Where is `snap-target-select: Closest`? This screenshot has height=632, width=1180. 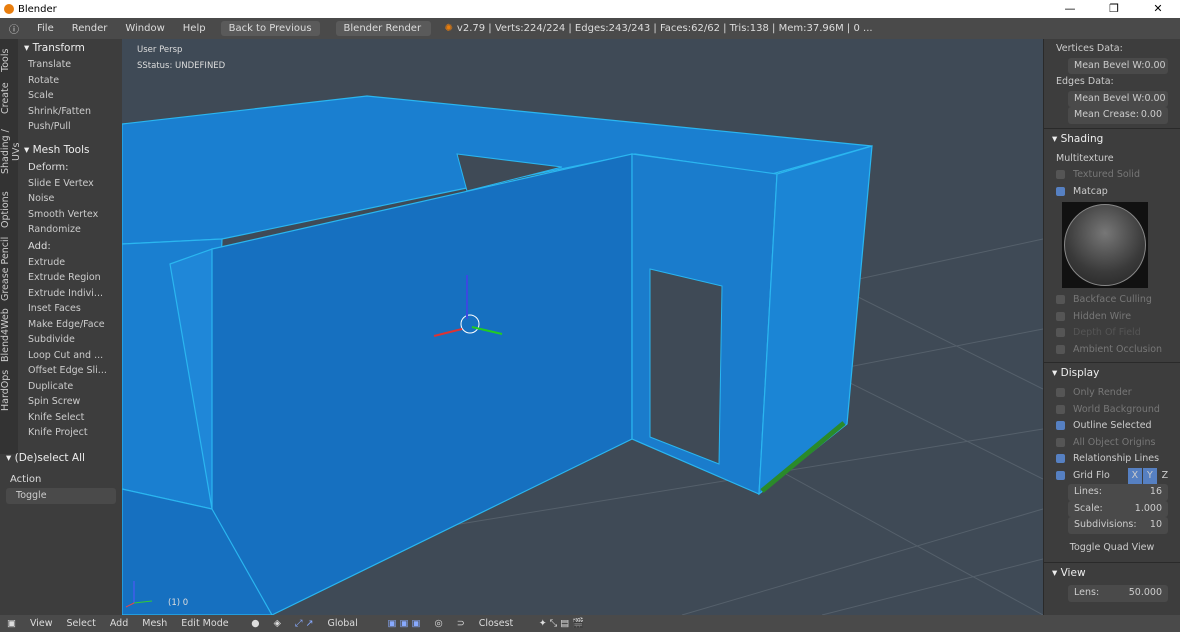 snap-target-select: Closest is located at coordinates (502, 623).